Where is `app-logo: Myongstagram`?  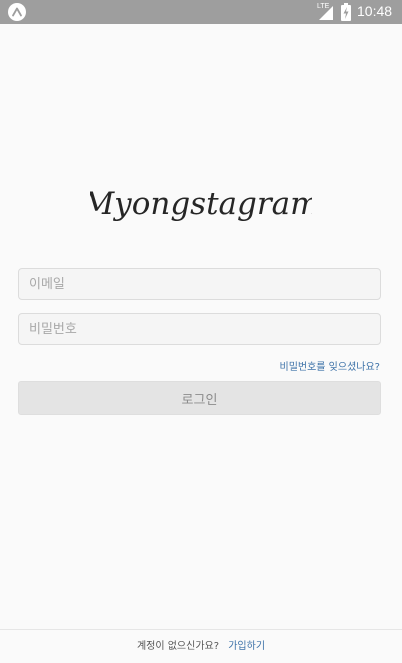
app-logo: Myongstagram is located at coordinates (201, 203).